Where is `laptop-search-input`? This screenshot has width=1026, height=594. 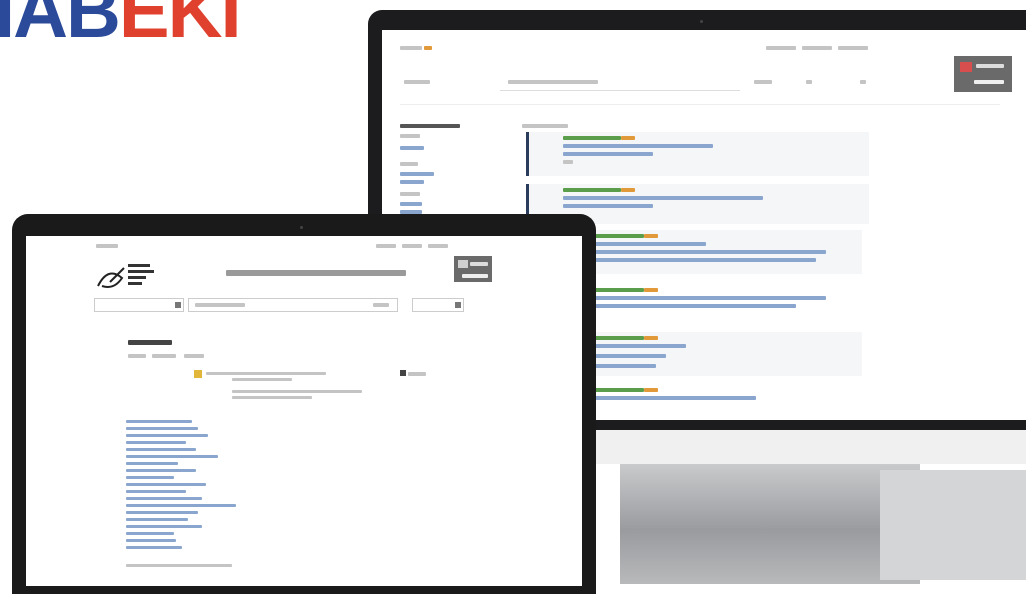 laptop-search-input is located at coordinates (293, 305).